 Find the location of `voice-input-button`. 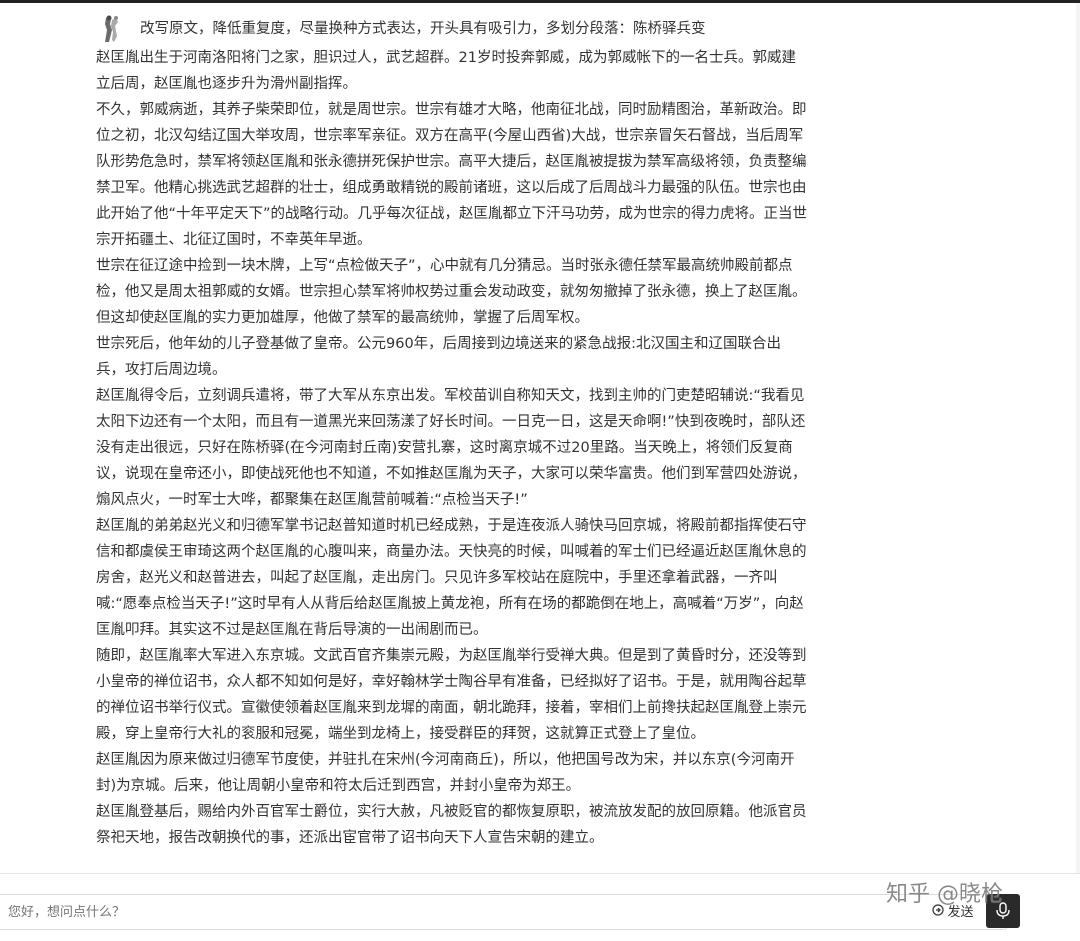

voice-input-button is located at coordinates (1003, 911).